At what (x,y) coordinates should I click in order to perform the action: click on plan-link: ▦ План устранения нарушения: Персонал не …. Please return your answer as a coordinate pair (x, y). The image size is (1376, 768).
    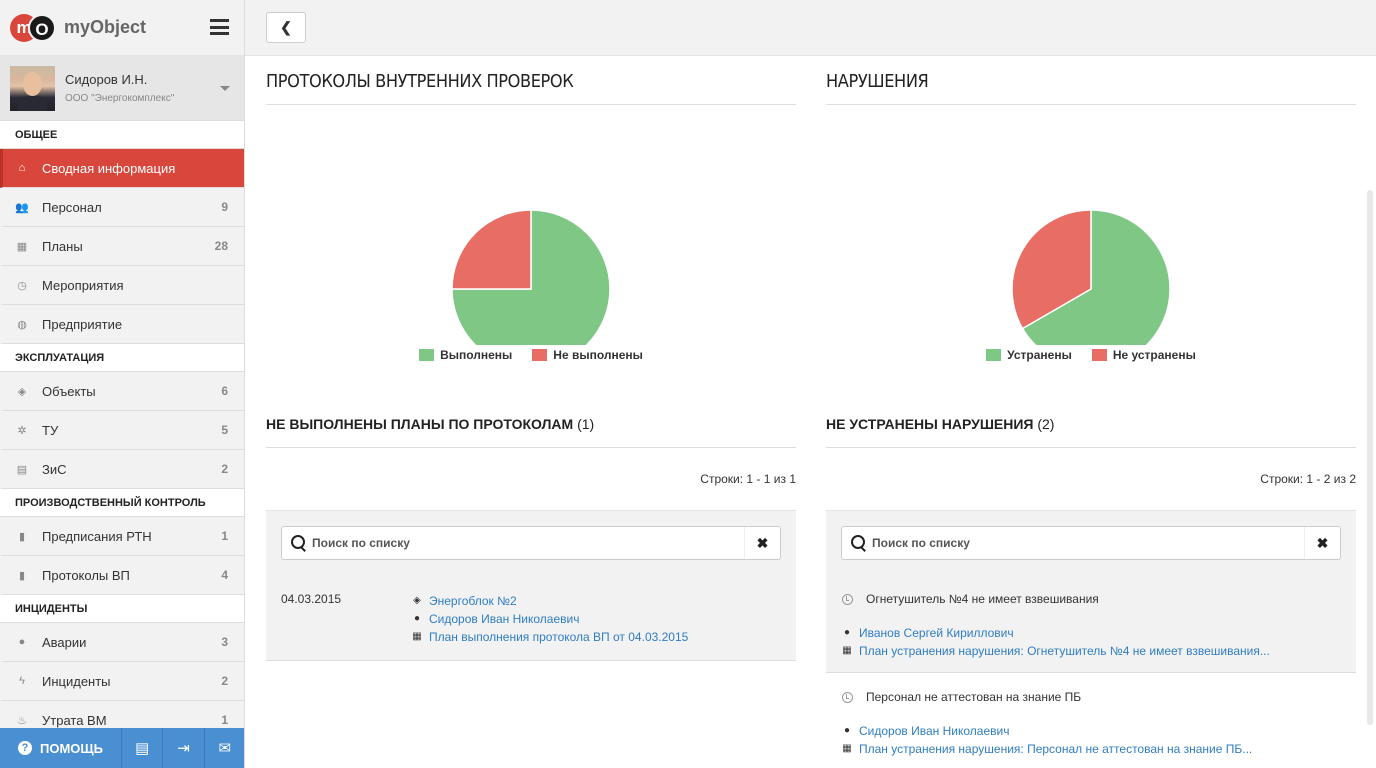
    Looking at the image, I should click on (1091, 749).